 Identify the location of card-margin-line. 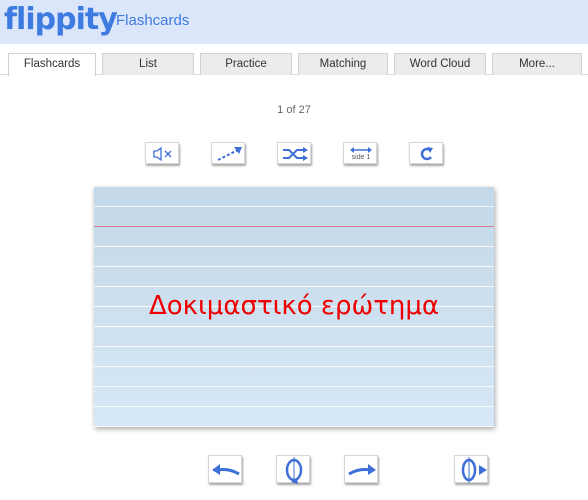
(294, 226).